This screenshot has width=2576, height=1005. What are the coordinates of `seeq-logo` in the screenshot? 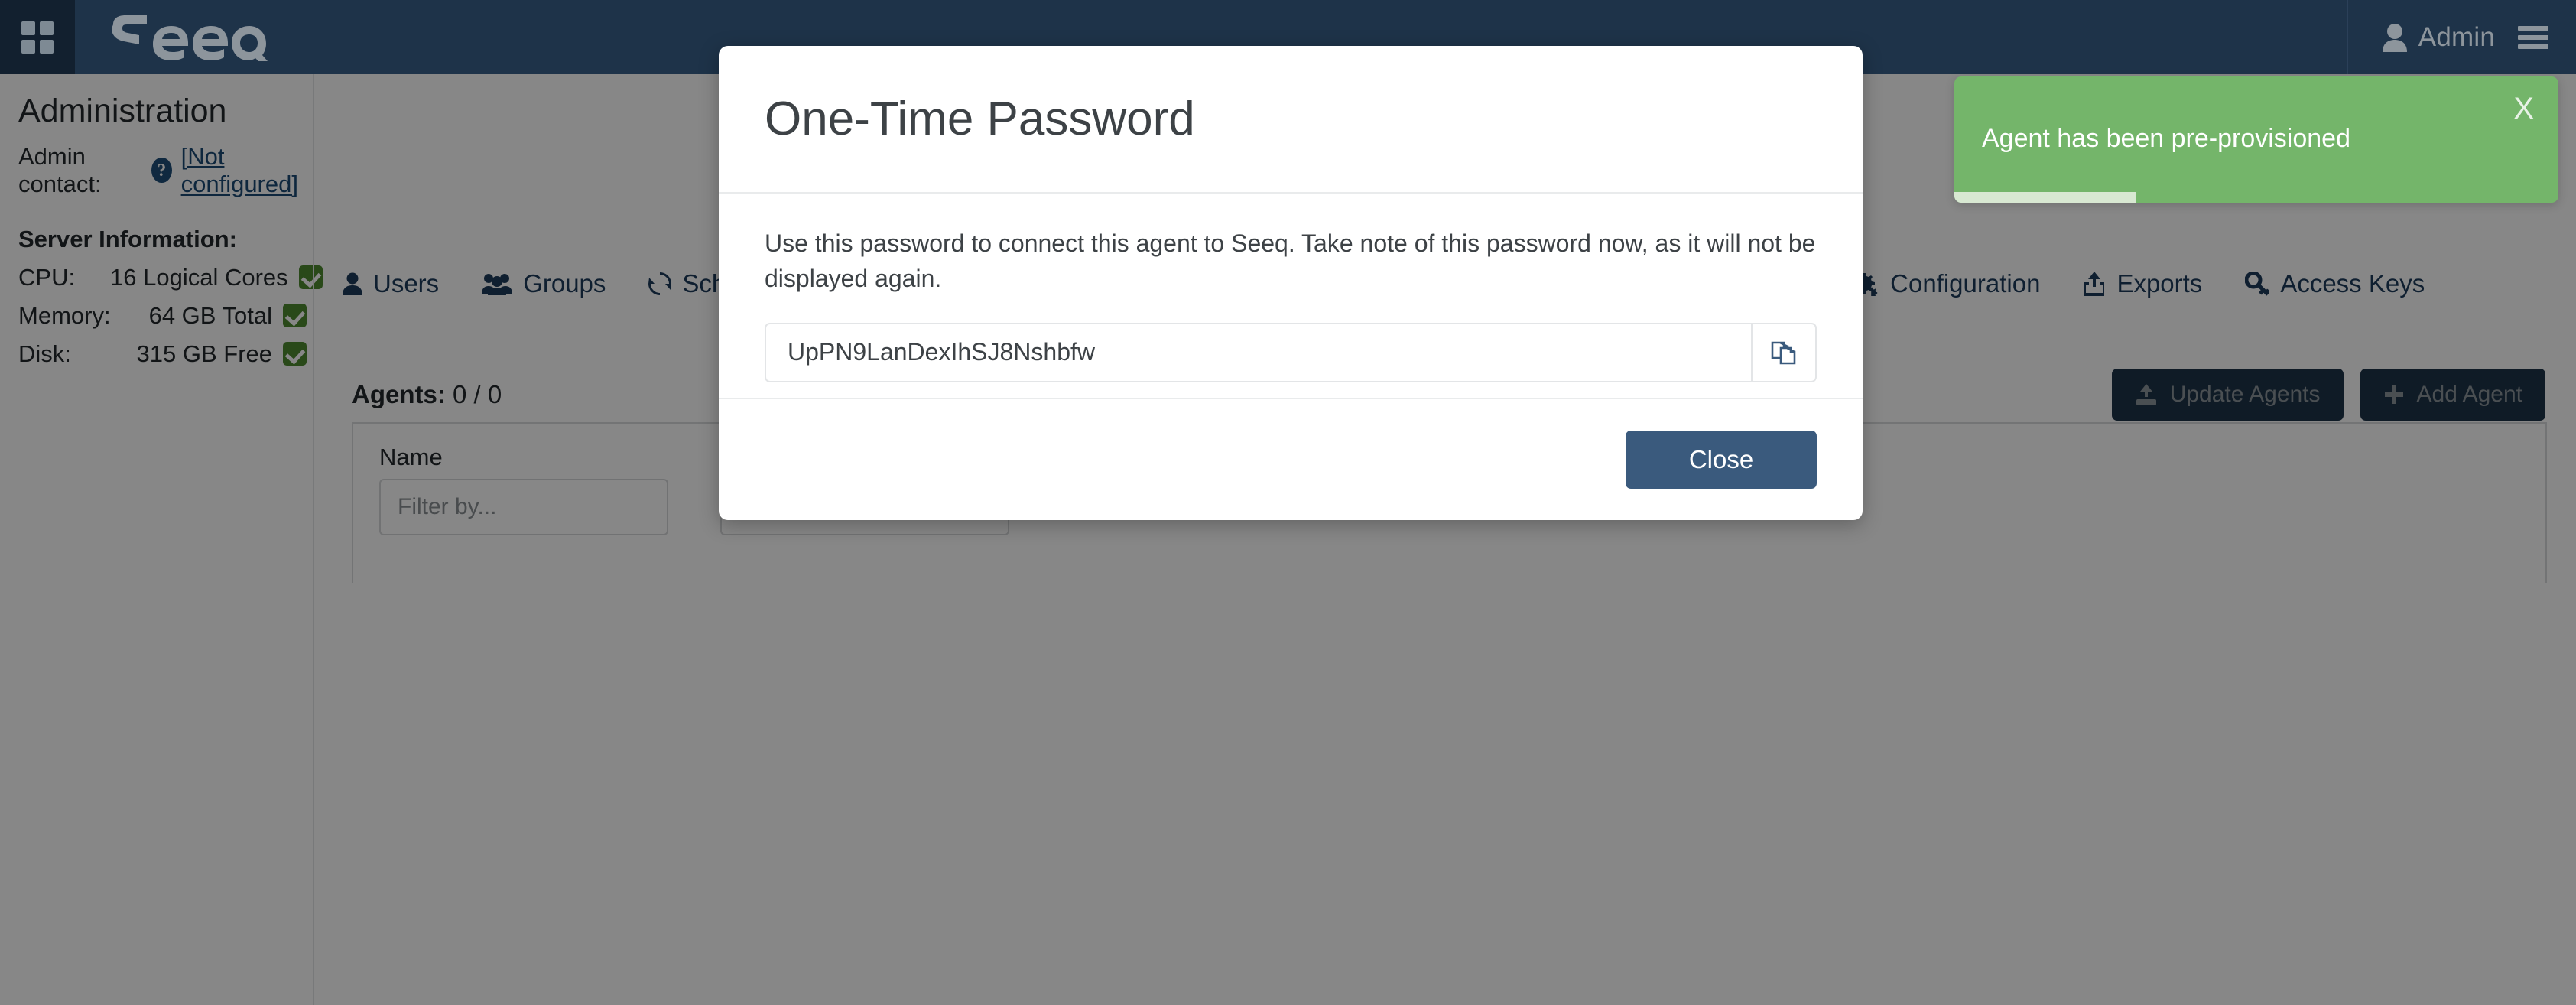 It's located at (188, 37).